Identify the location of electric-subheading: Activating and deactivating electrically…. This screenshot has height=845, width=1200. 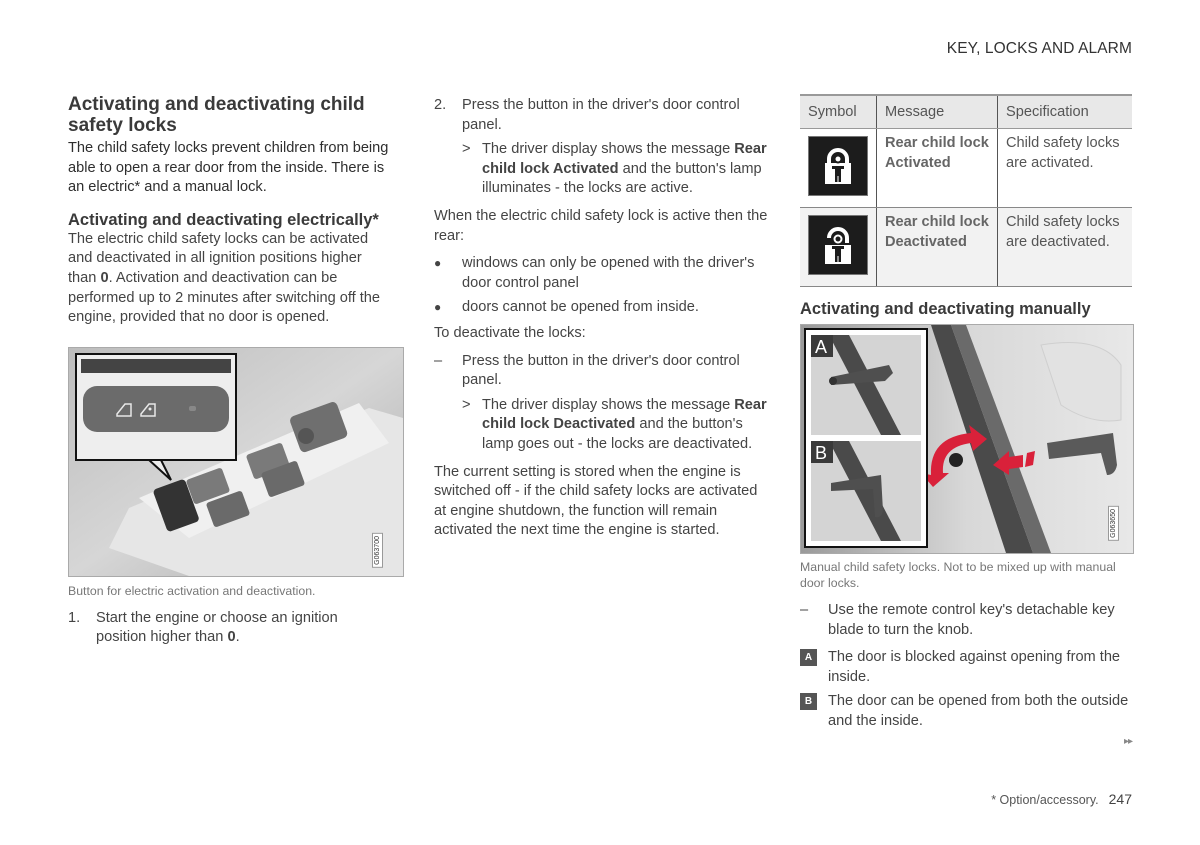
(223, 219).